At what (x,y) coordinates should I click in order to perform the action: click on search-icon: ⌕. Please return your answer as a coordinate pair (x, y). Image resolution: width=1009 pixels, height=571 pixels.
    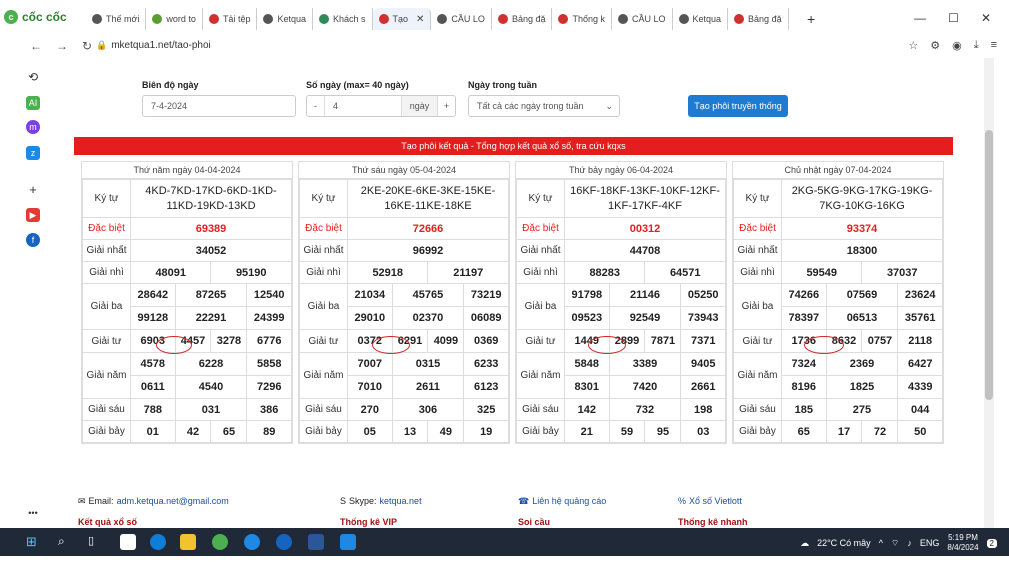
    Looking at the image, I should click on (66, 542).